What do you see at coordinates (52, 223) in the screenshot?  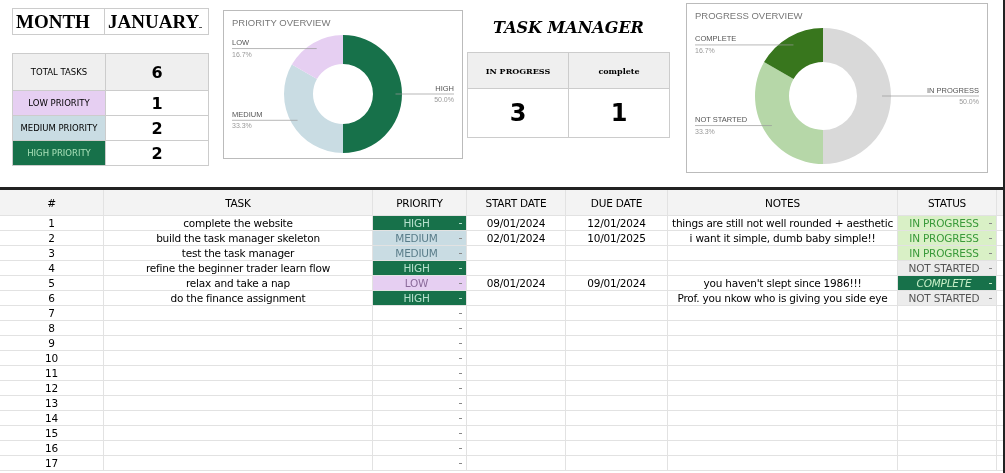 I see `row-number: 1` at bounding box center [52, 223].